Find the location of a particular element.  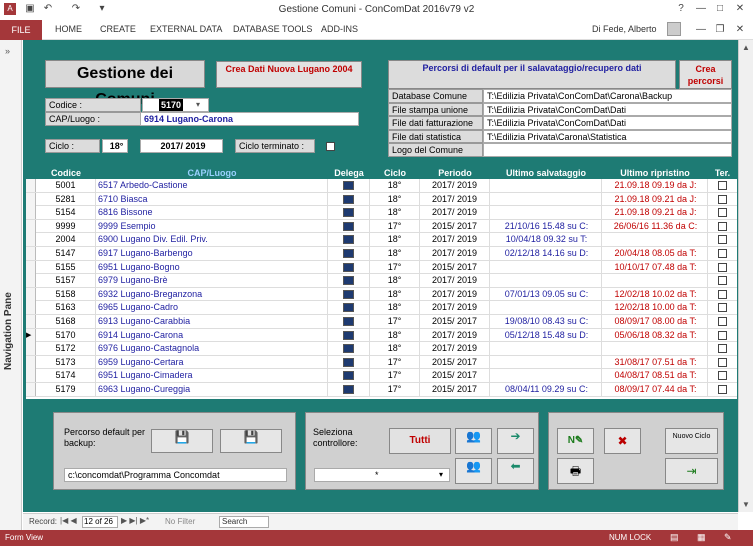

cell-codice: 5172 is located at coordinates (66, 349).